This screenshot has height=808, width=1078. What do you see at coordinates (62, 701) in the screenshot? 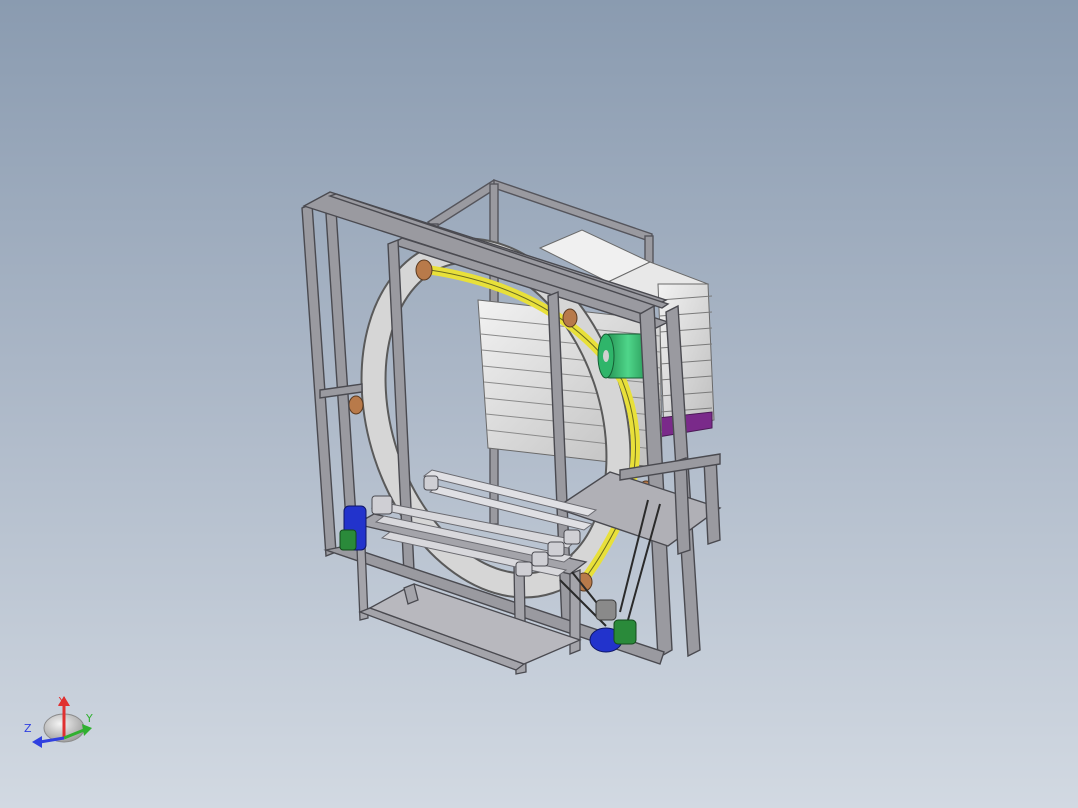
I see `triad-x-label: X` at bounding box center [62, 701].